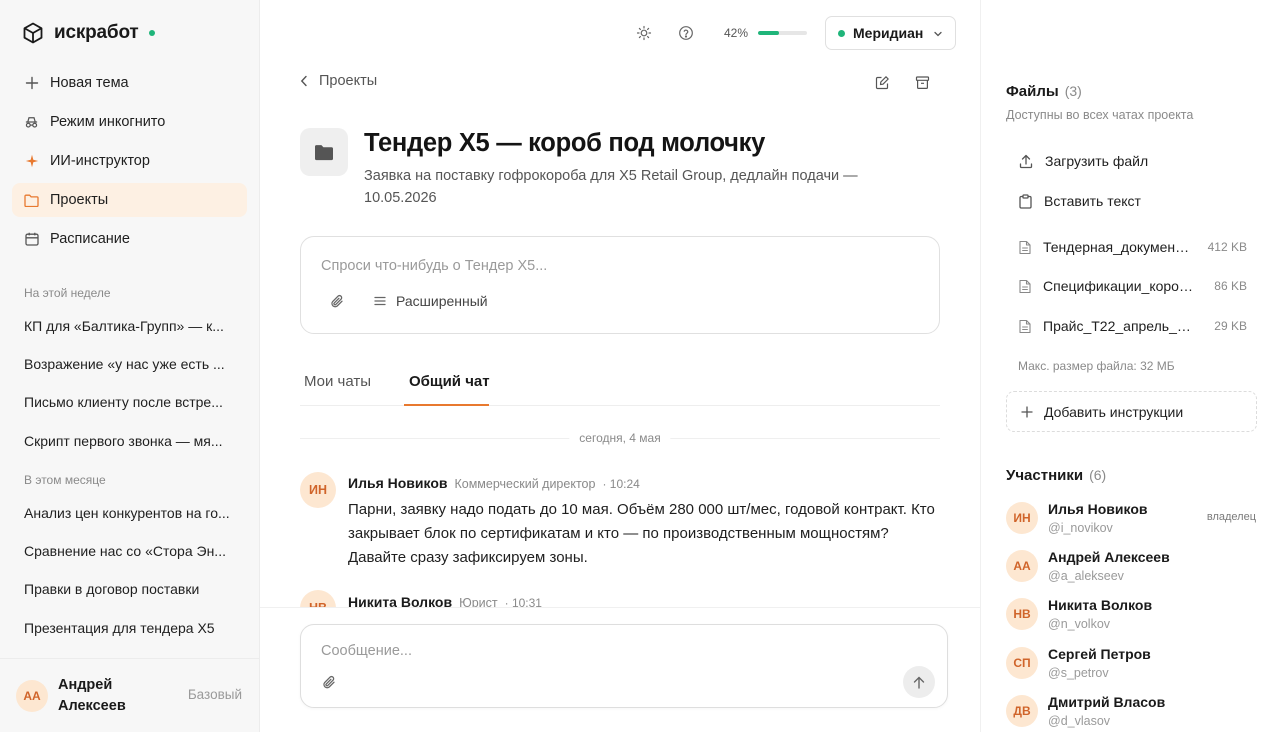 The image size is (1280, 732). What do you see at coordinates (88, 33) in the screenshot?
I see `app-logo: искработ` at bounding box center [88, 33].